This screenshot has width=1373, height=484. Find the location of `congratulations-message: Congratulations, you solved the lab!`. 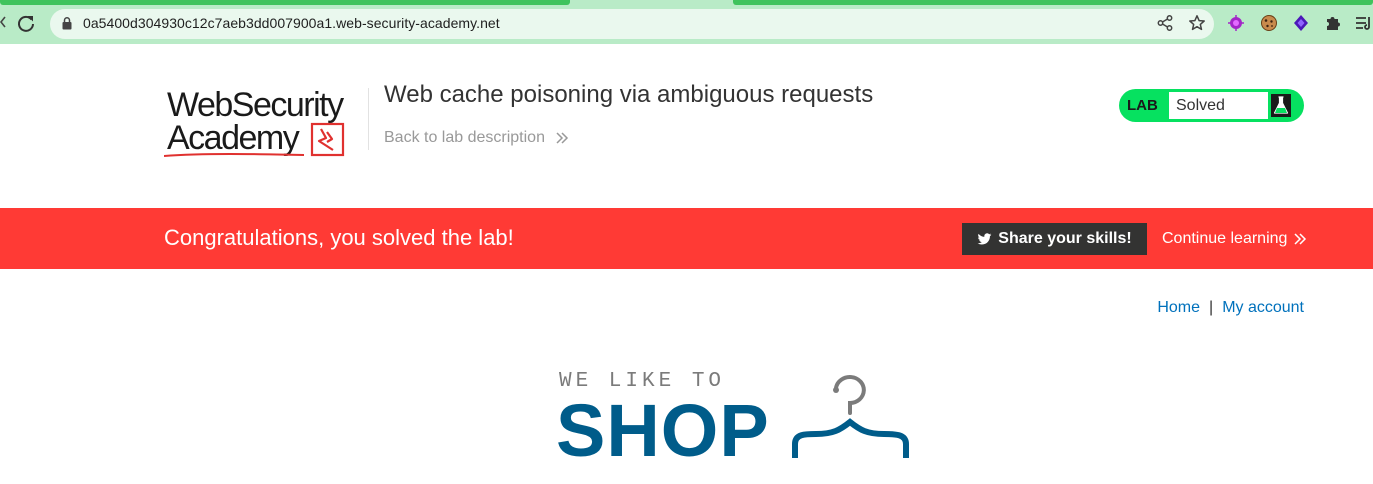

congratulations-message: Congratulations, you solved the lab! is located at coordinates (339, 237).